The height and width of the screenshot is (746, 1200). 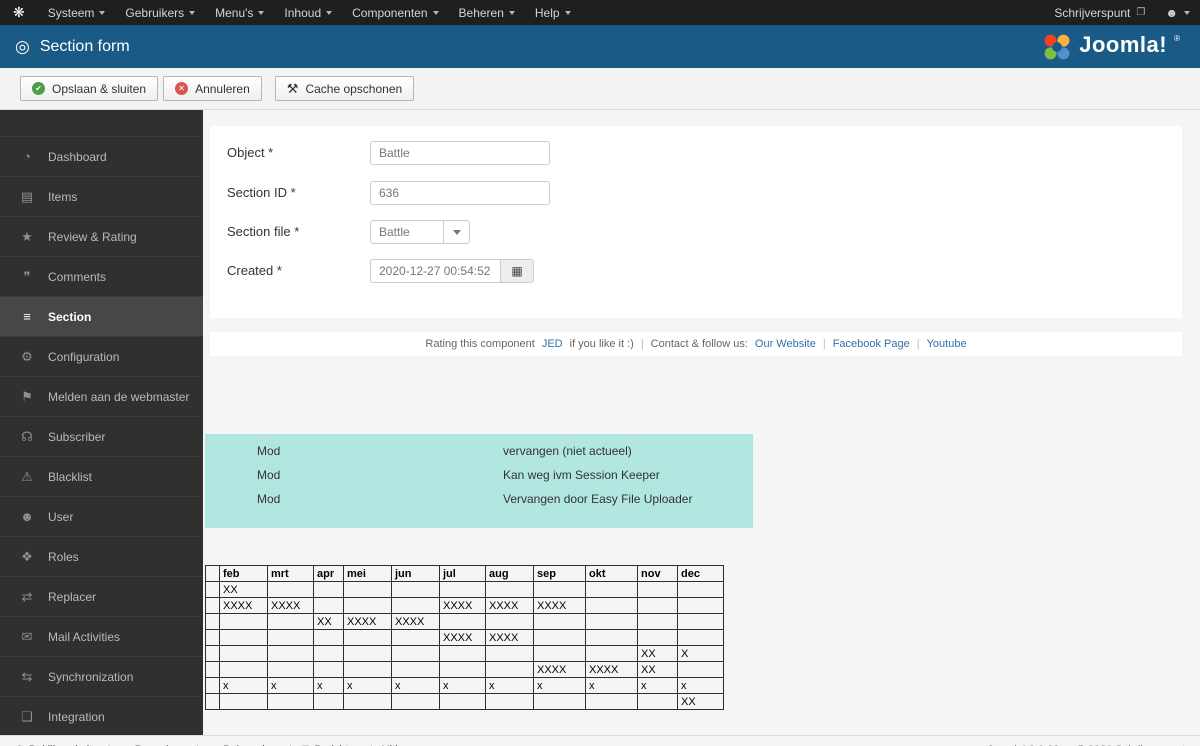 What do you see at coordinates (460, 193) in the screenshot?
I see `section-id-input` at bounding box center [460, 193].